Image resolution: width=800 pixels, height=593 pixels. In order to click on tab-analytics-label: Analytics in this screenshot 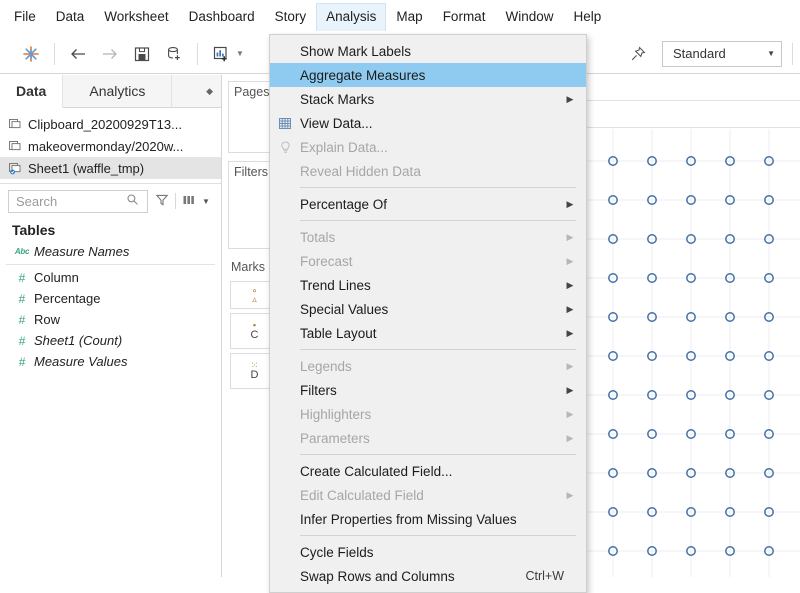, I will do `click(117, 91)`.